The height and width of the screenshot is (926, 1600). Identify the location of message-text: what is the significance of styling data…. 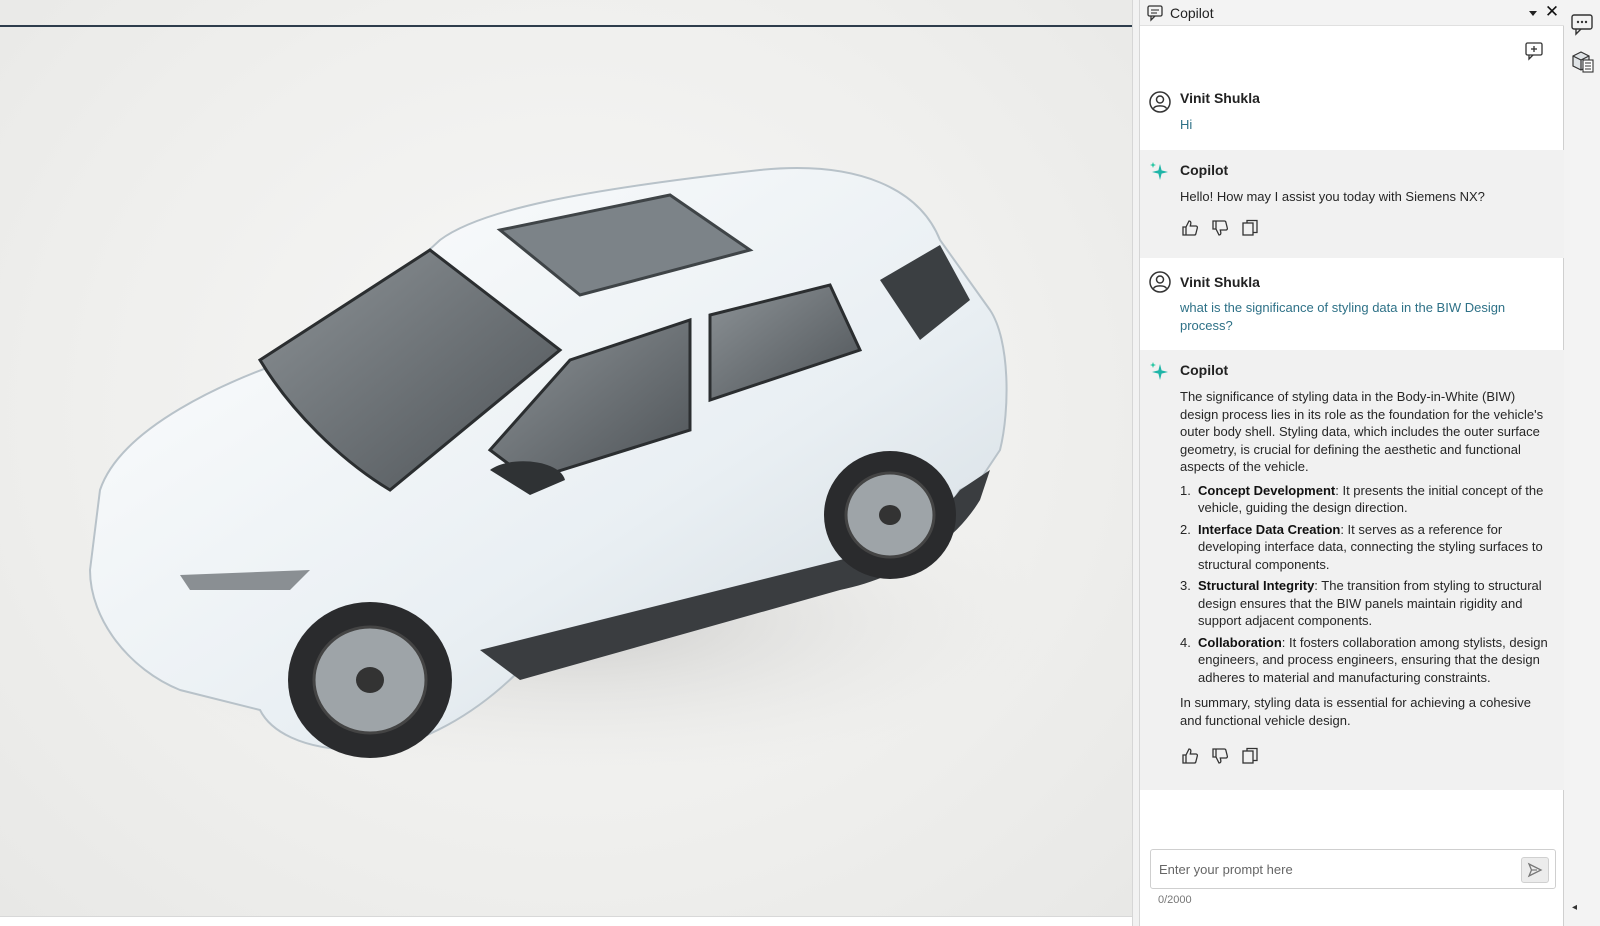
(1343, 316).